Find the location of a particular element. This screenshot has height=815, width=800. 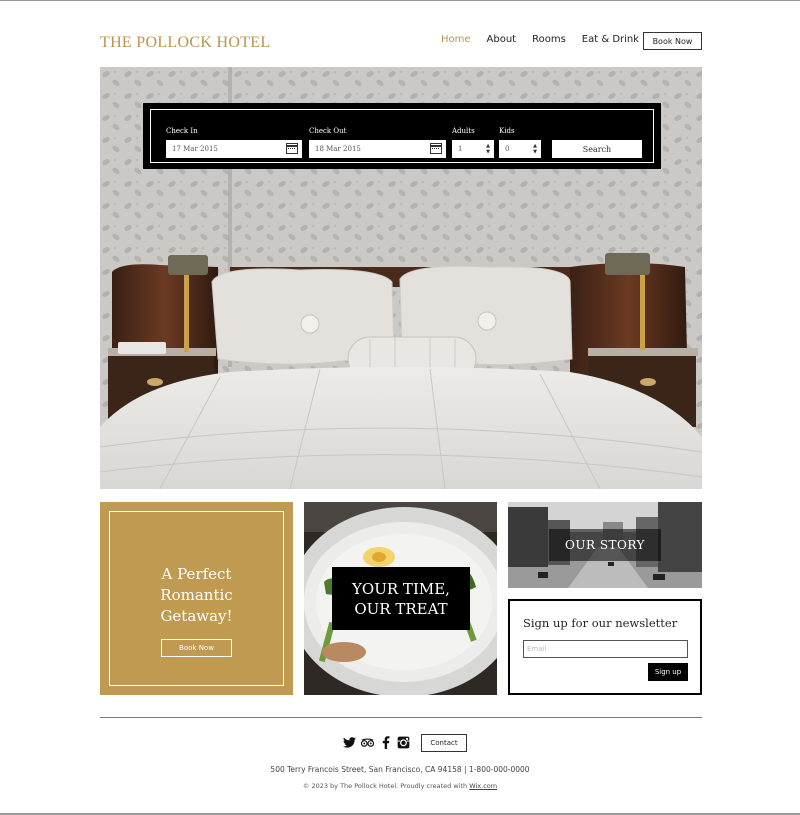

card-frame: A Perfect Romantic Getaway! Book Now is located at coordinates (196, 598).